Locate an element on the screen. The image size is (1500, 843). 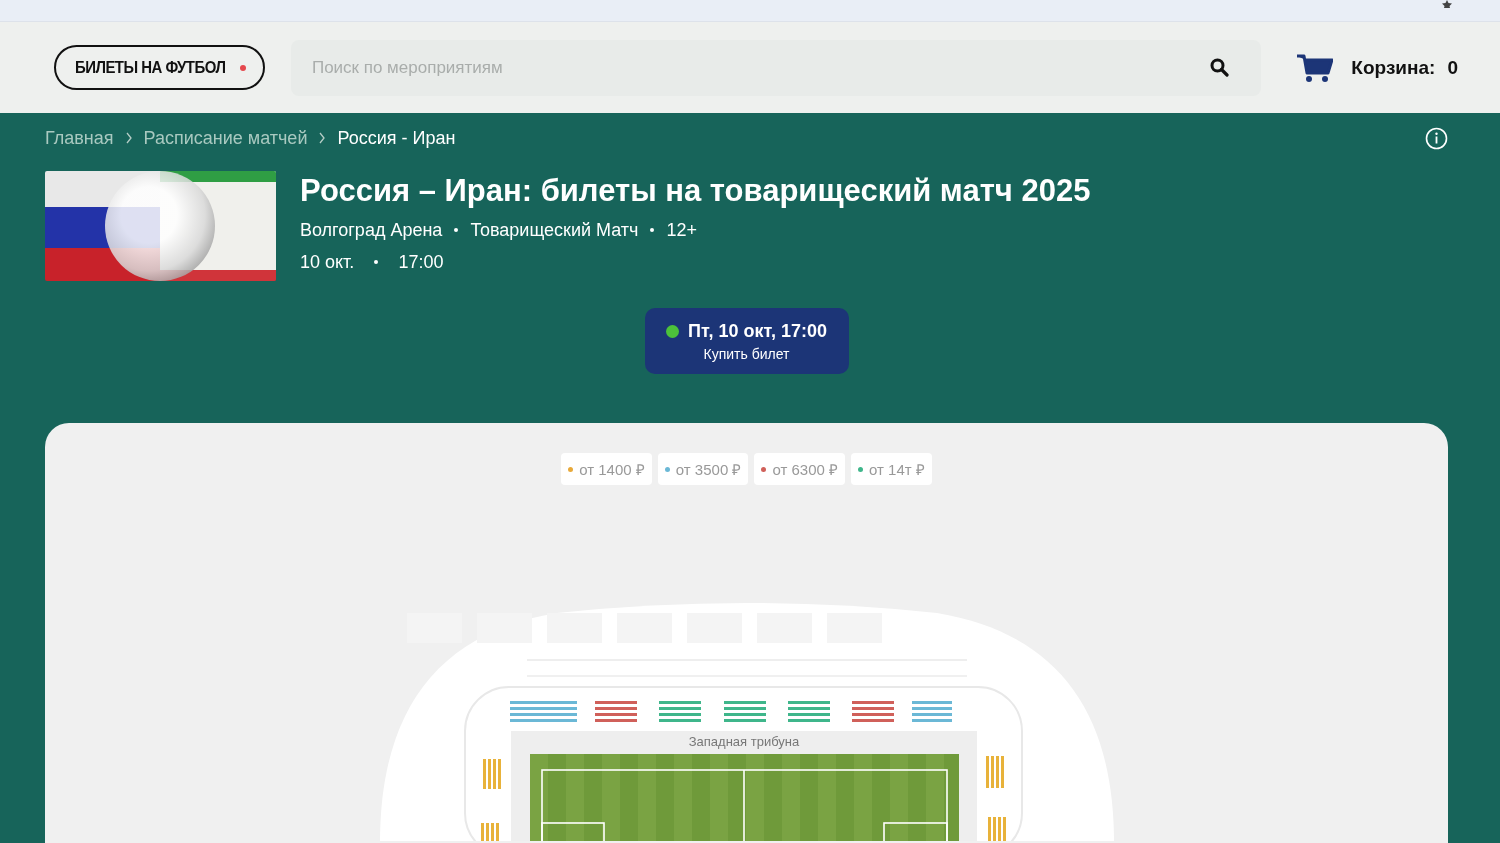
price-text: от 1400 ₽ is located at coordinates (612, 469).